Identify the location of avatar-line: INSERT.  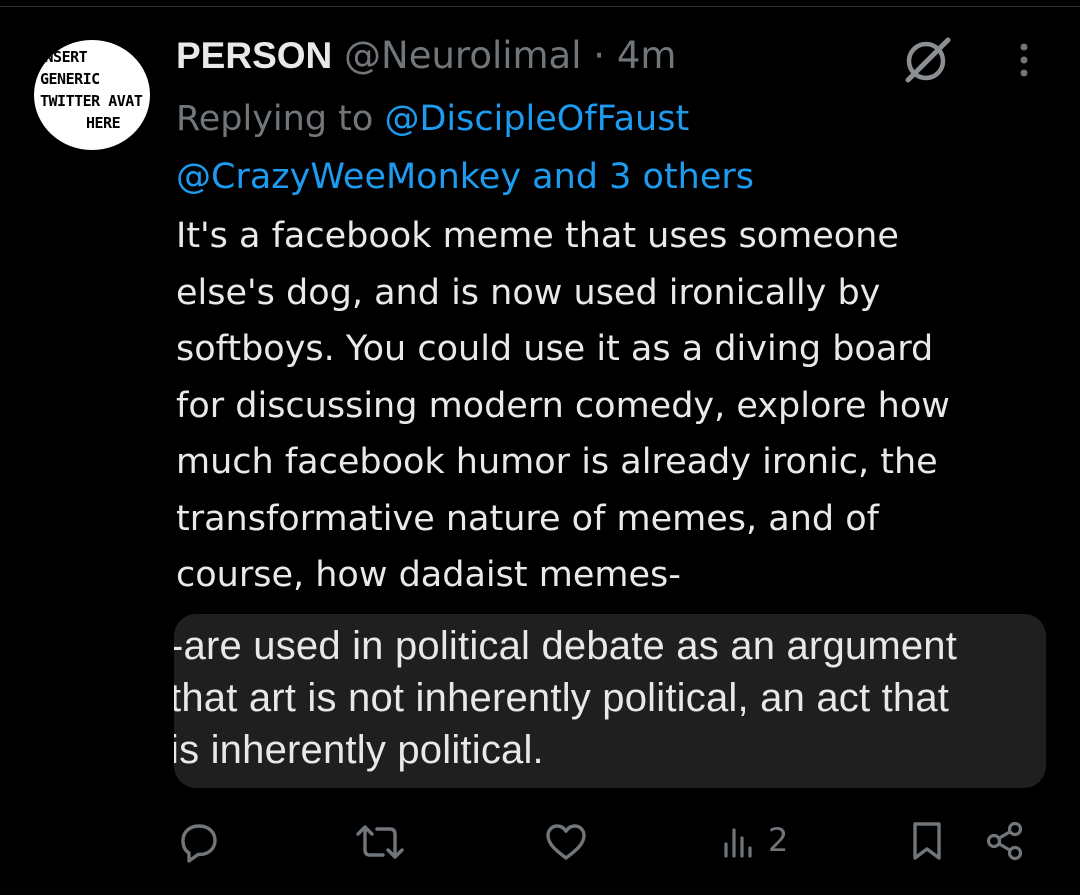
(62, 57).